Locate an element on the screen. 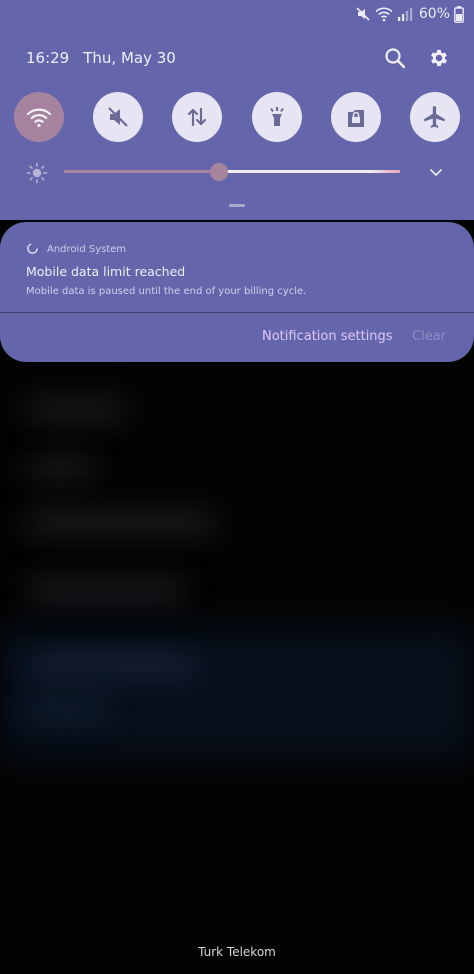 The height and width of the screenshot is (974, 474). sun-icon is located at coordinates (37, 175).